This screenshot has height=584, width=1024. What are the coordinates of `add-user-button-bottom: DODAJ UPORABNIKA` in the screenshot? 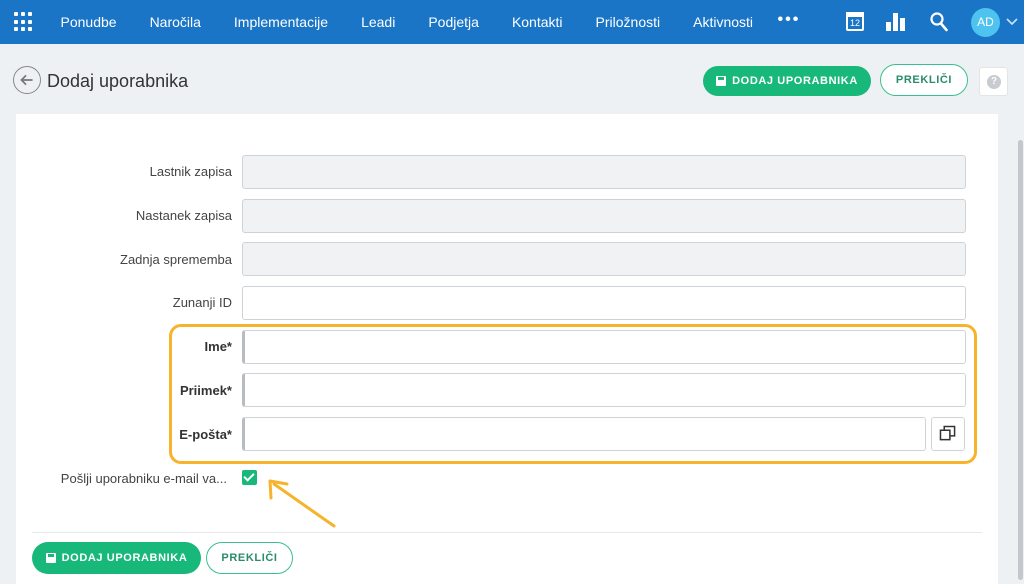 It's located at (116, 558).